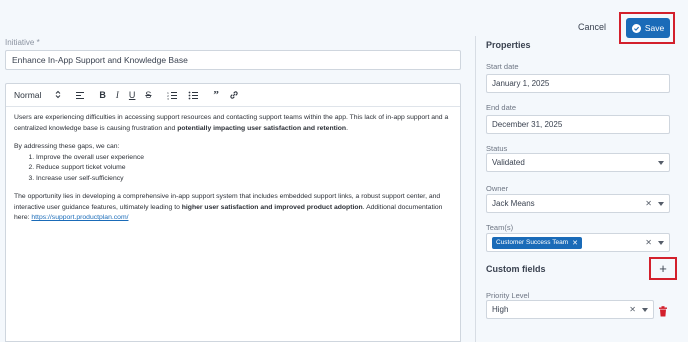 The width and height of the screenshot is (688, 342). I want to click on teams-select: Customer Success Team ✕ ✕, so click(578, 242).